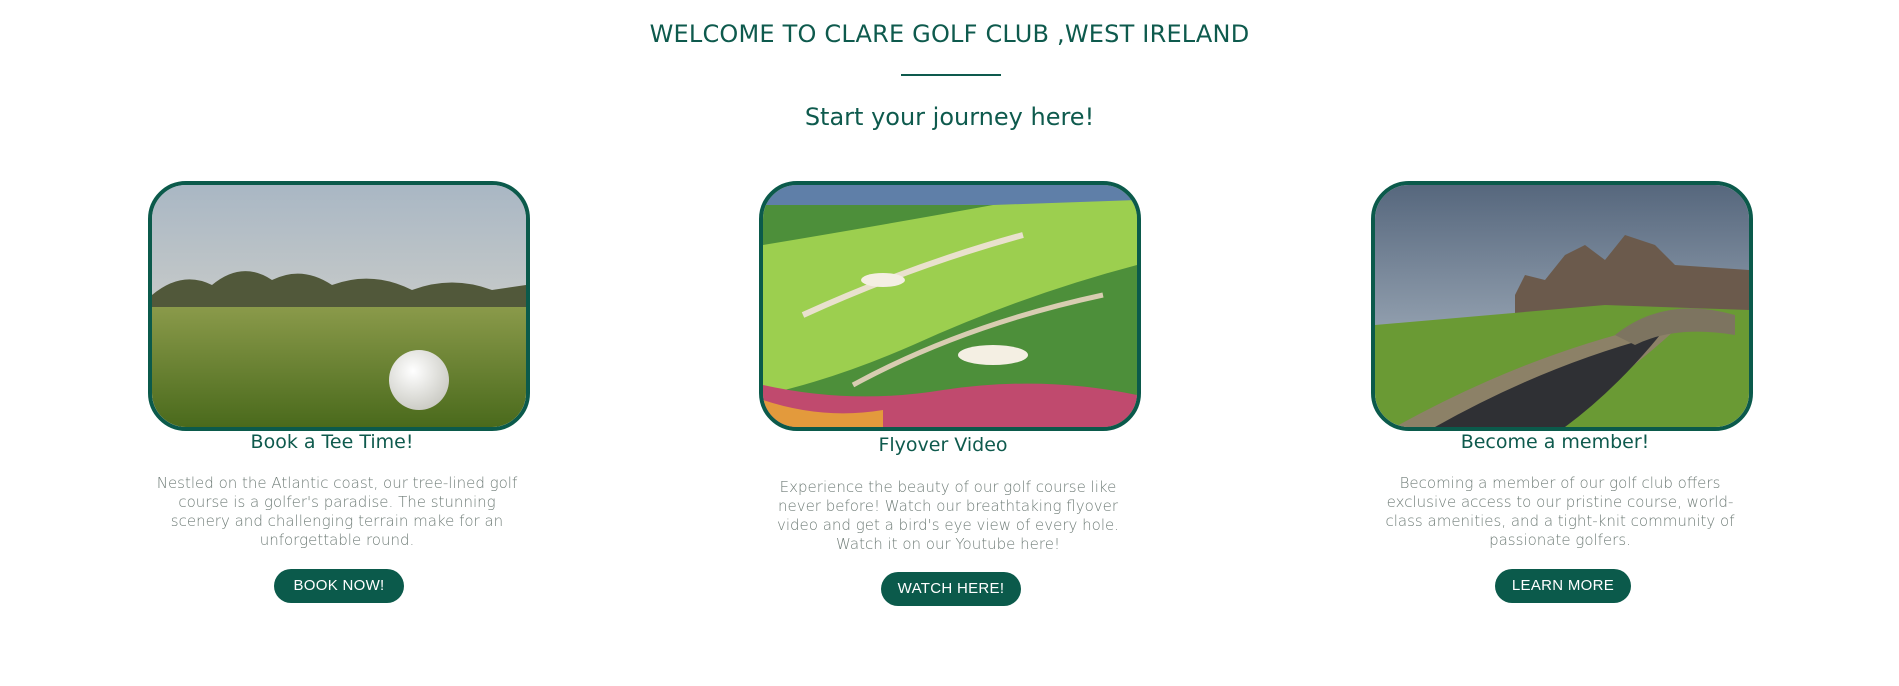 The image size is (1899, 686). I want to click on clubhouse-image, so click(1562, 306).